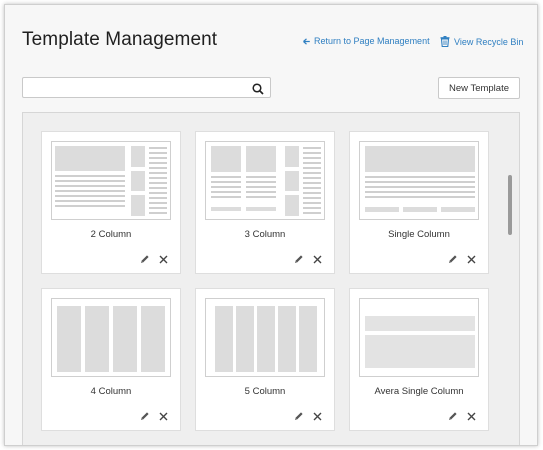  I want to click on template-card-2-column: 2 Column, so click(111, 202).